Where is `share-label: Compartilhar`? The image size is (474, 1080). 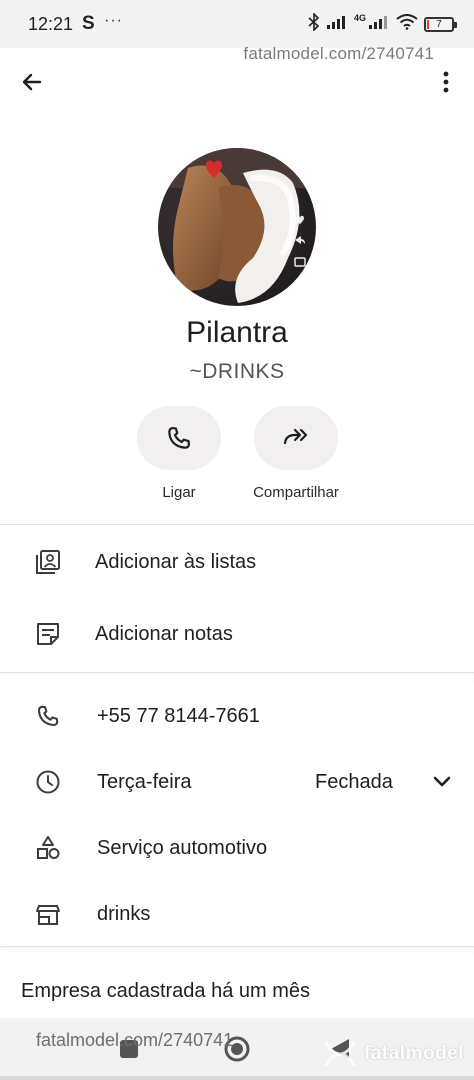
share-label: Compartilhar is located at coordinates (296, 492).